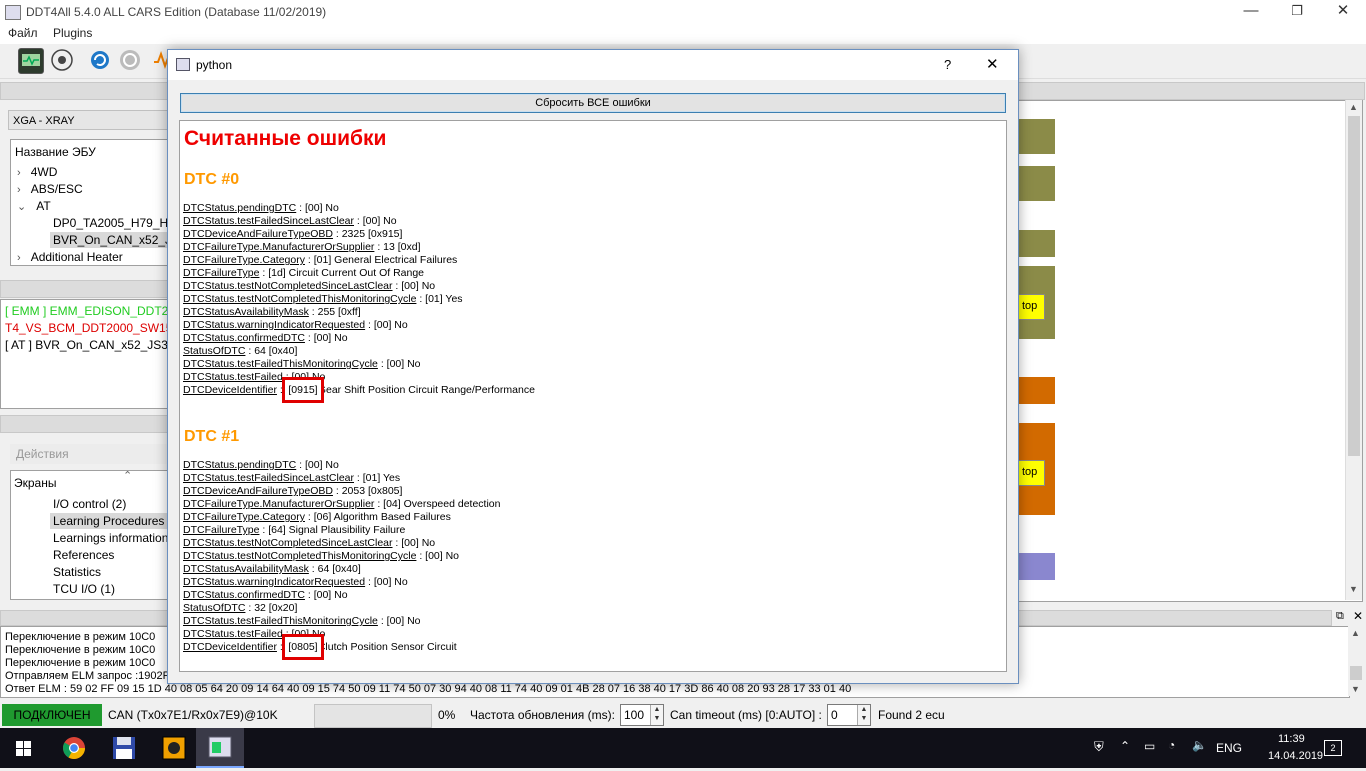 This screenshot has width=1366, height=771. What do you see at coordinates (74, 748) in the screenshot?
I see `chrome-icon` at bounding box center [74, 748].